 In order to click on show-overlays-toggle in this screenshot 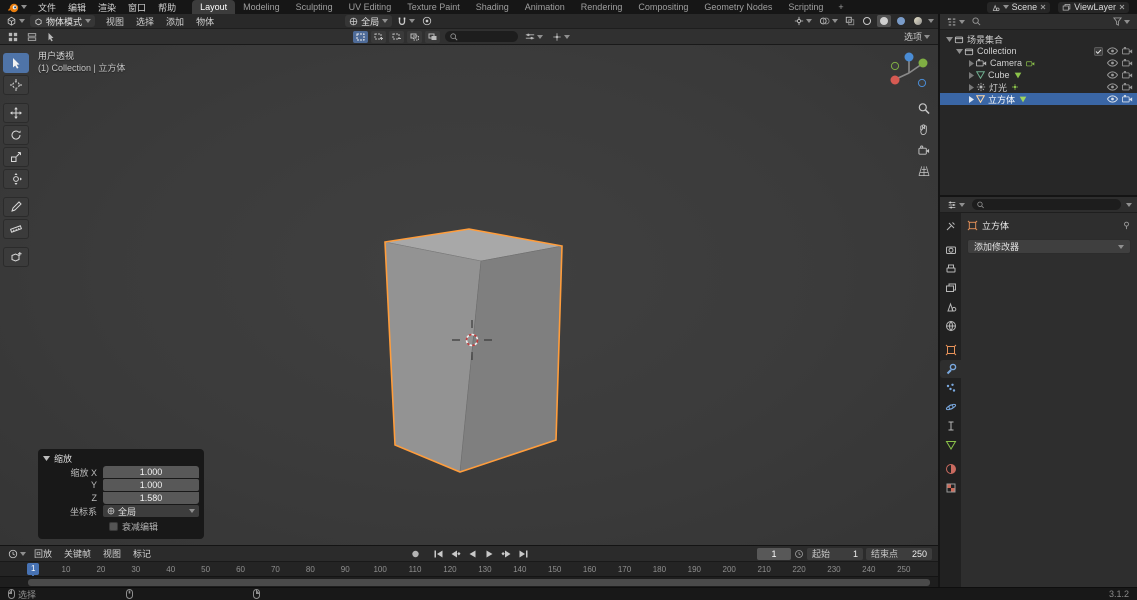, I will do `click(828, 21)`.